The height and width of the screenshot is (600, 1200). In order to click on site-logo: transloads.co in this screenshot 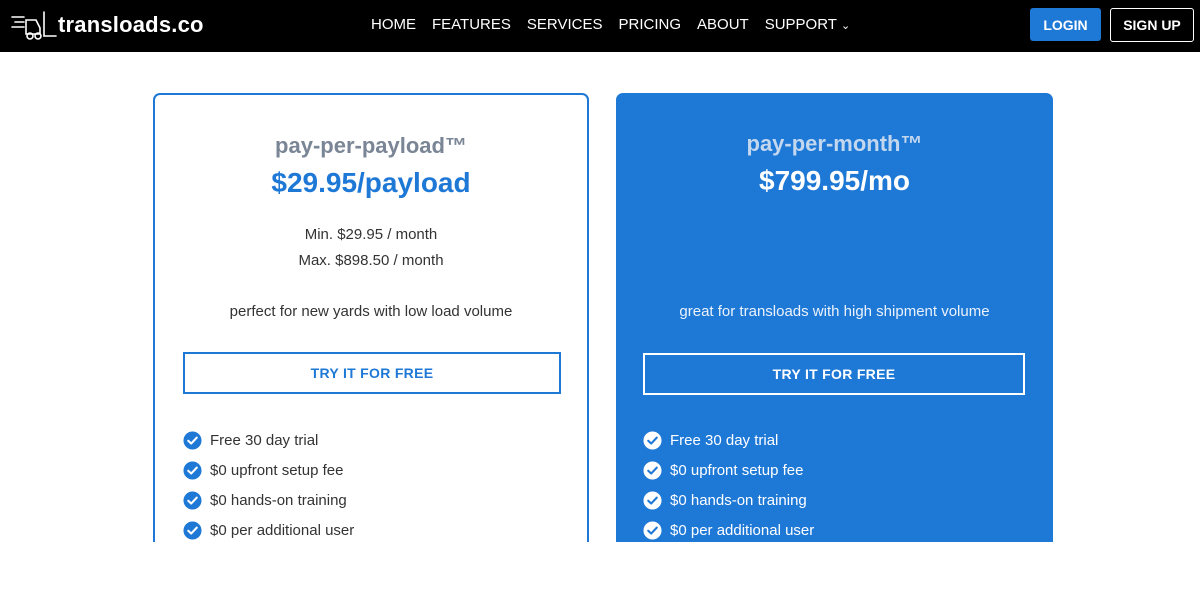, I will do `click(107, 25)`.